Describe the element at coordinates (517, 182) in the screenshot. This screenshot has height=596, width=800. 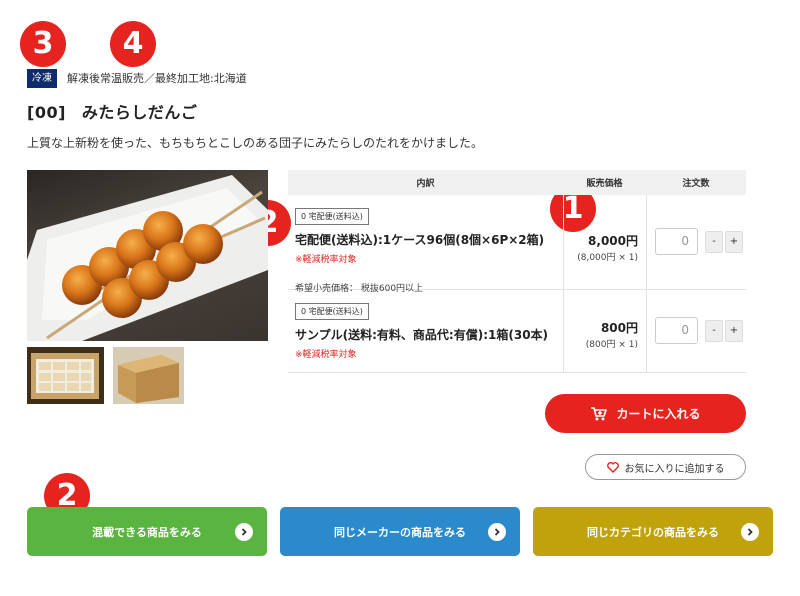
I see `table-header: 内訳 販売価格 注文数` at that location.